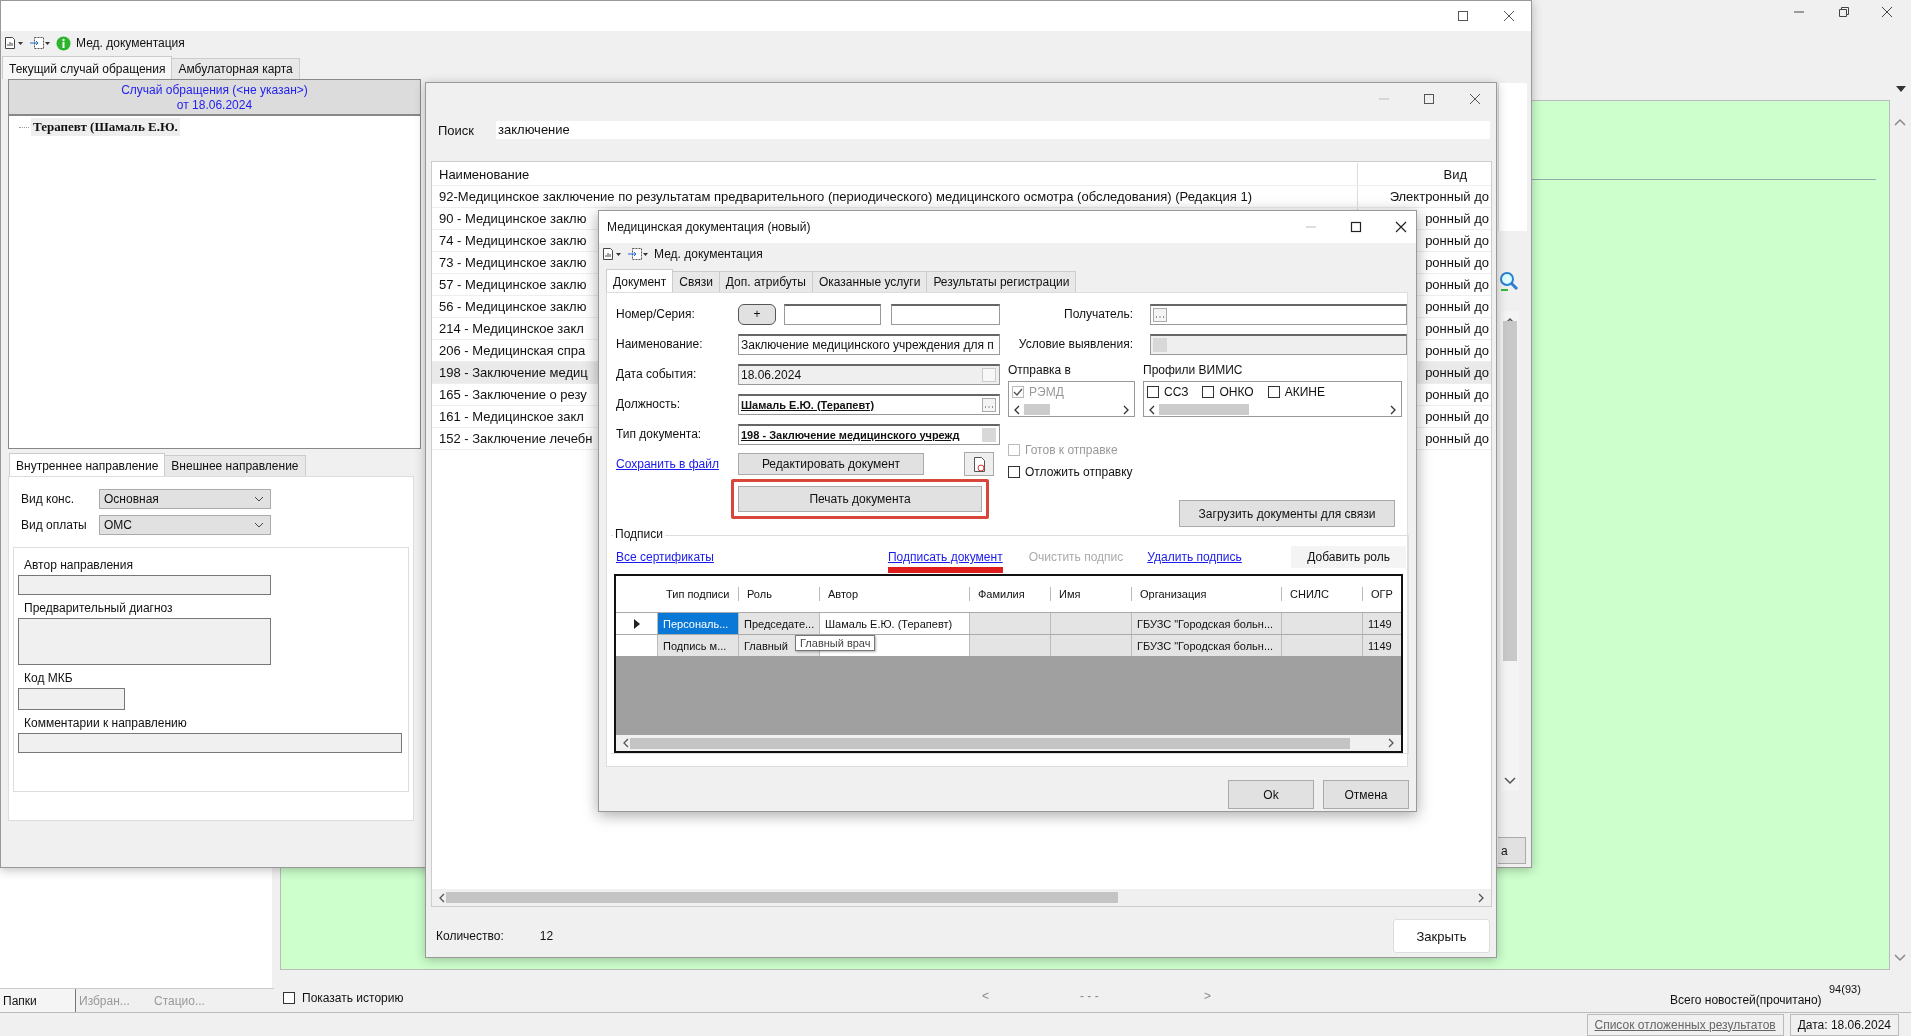 This screenshot has width=1911, height=1036. I want to click on recipient-field, so click(1278, 314).